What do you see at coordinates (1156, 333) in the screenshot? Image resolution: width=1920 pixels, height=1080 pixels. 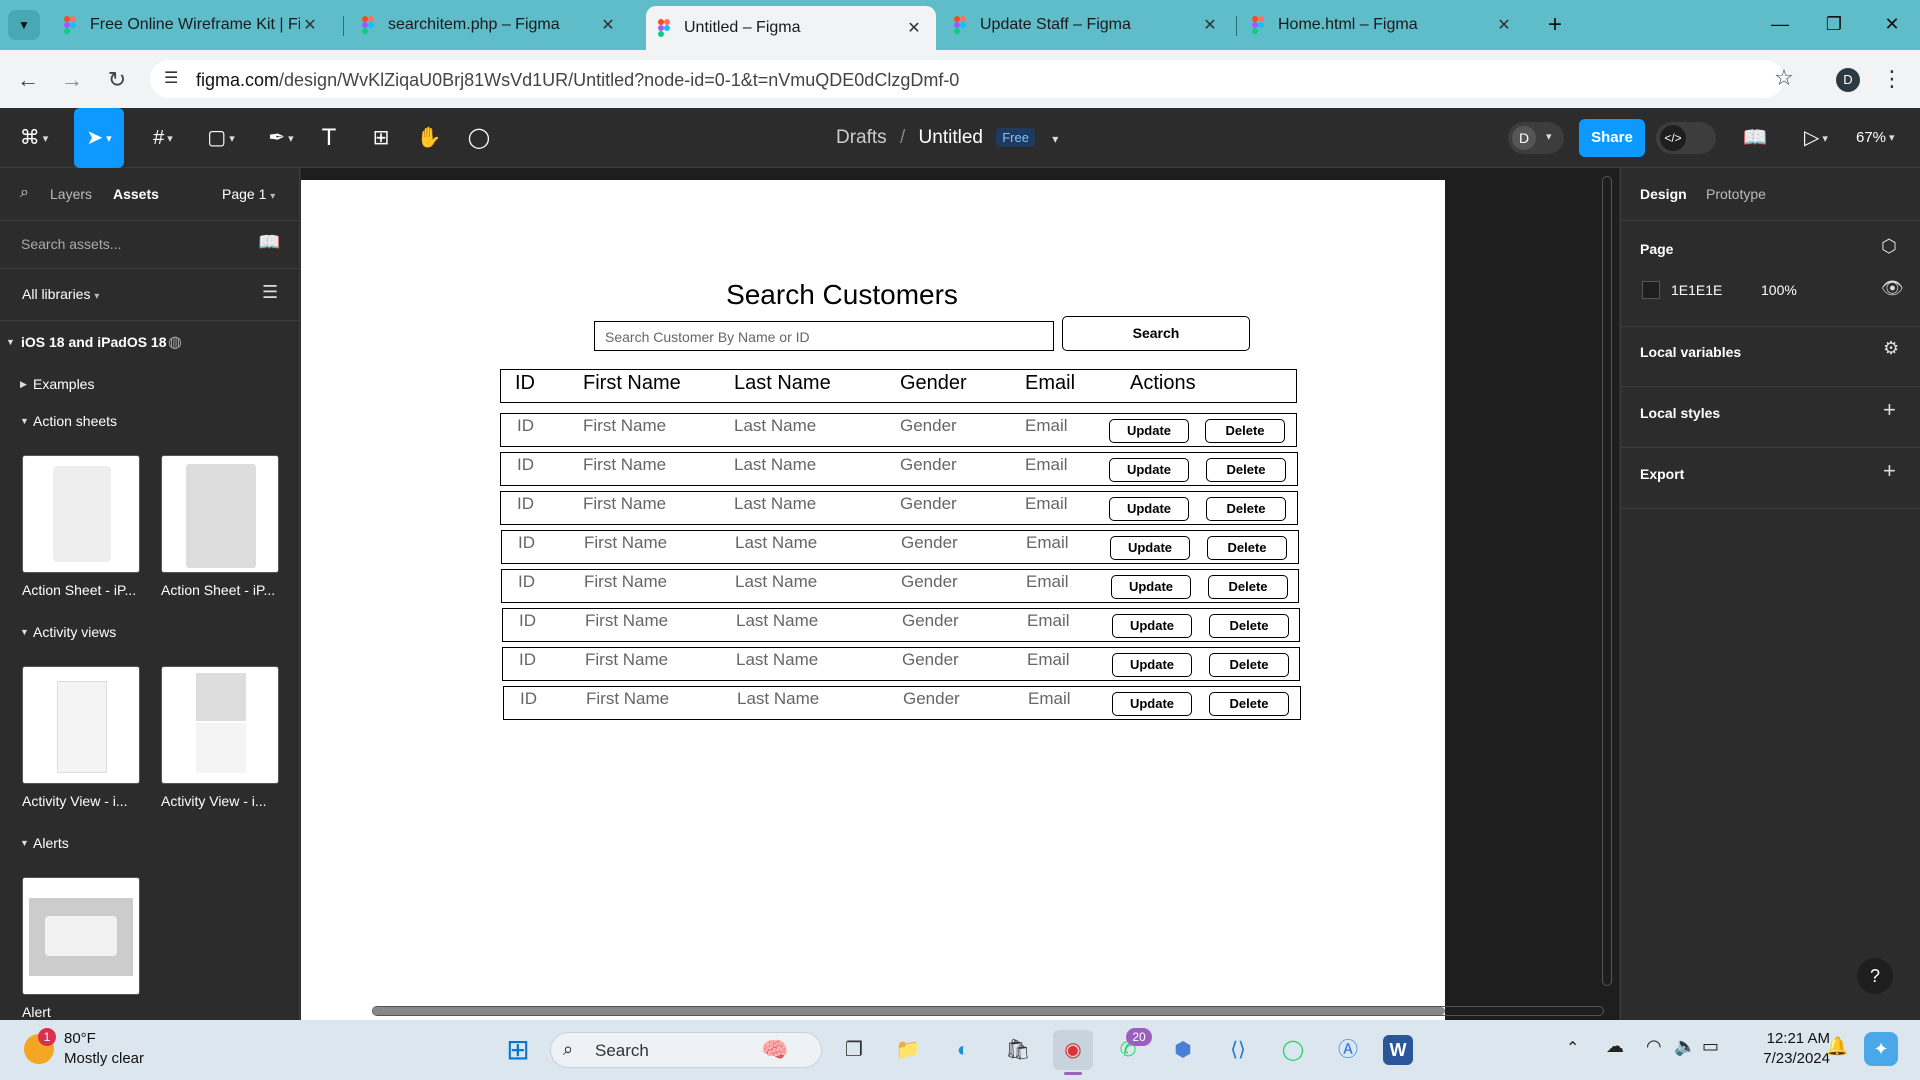 I see `search-button: Search` at bounding box center [1156, 333].